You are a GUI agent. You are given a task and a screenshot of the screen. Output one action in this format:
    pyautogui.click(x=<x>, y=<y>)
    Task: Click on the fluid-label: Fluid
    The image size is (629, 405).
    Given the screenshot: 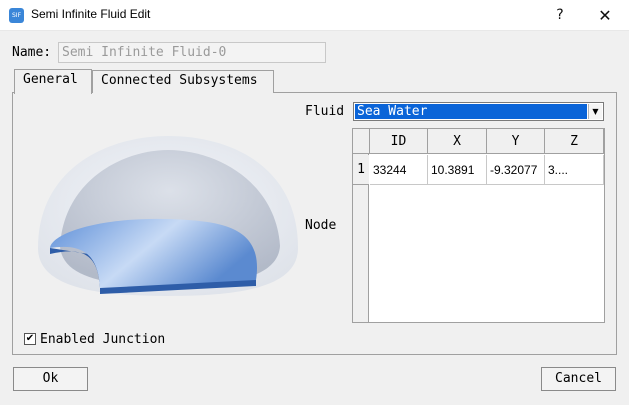 What is the action you would take?
    pyautogui.click(x=325, y=111)
    